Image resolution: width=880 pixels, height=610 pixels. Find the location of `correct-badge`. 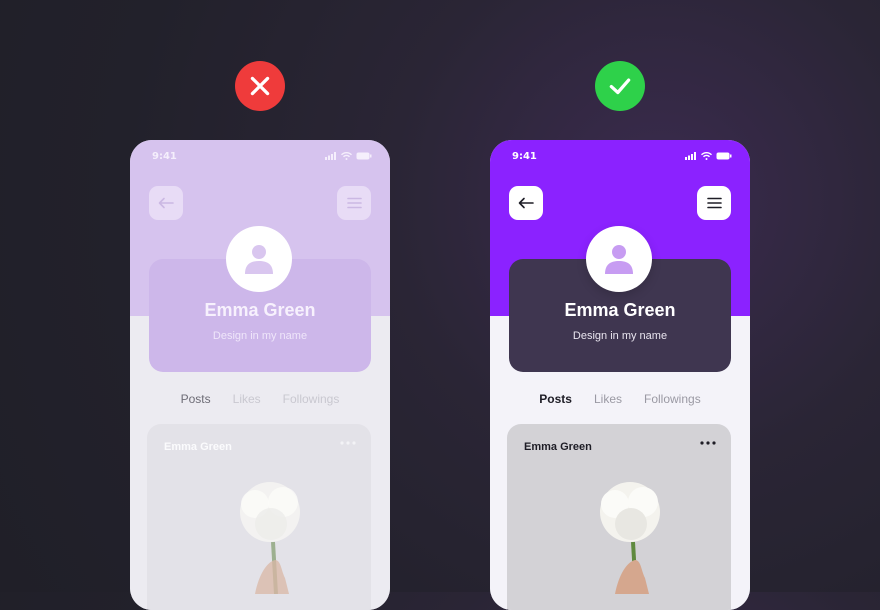

correct-badge is located at coordinates (620, 86).